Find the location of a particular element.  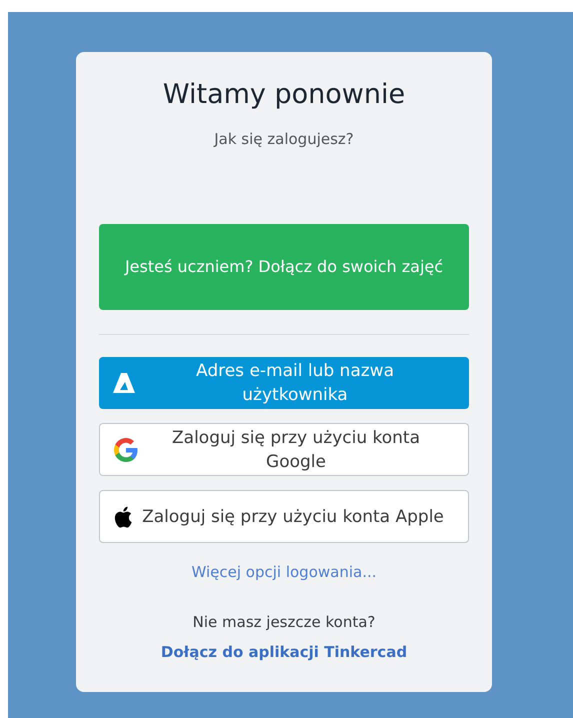

login-option-button: Zaloguj się przy użyciu konta Apple is located at coordinates (284, 516).